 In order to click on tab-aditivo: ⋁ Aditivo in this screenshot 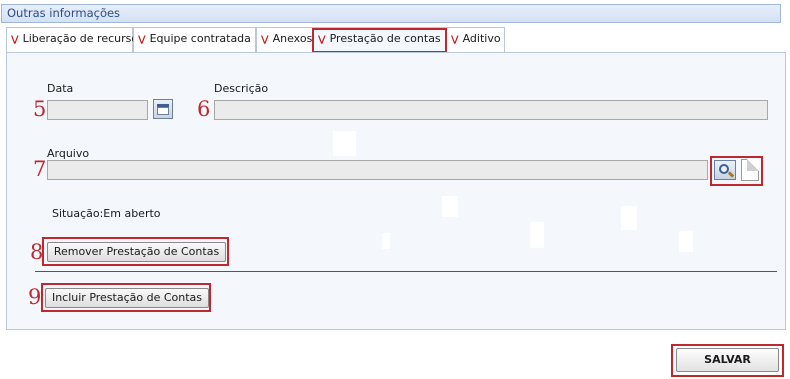, I will do `click(475, 39)`.